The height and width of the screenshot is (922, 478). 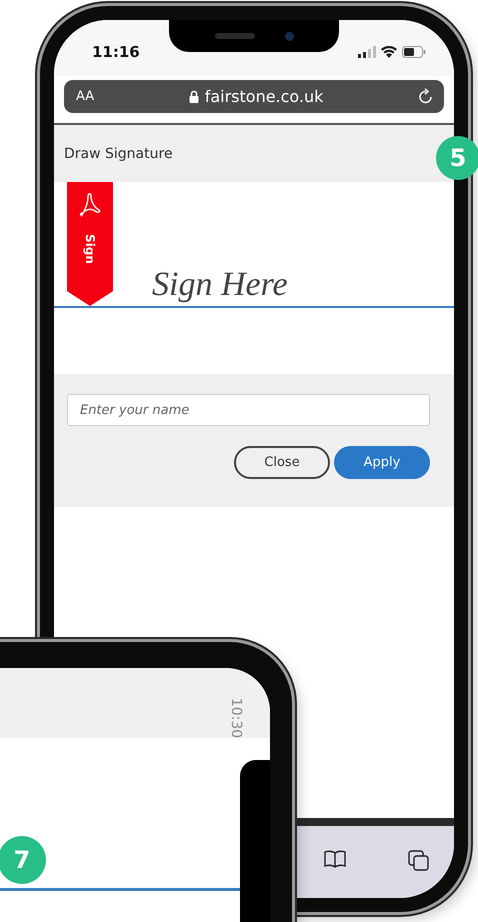 What do you see at coordinates (335, 859) in the screenshot?
I see `book-icon` at bounding box center [335, 859].